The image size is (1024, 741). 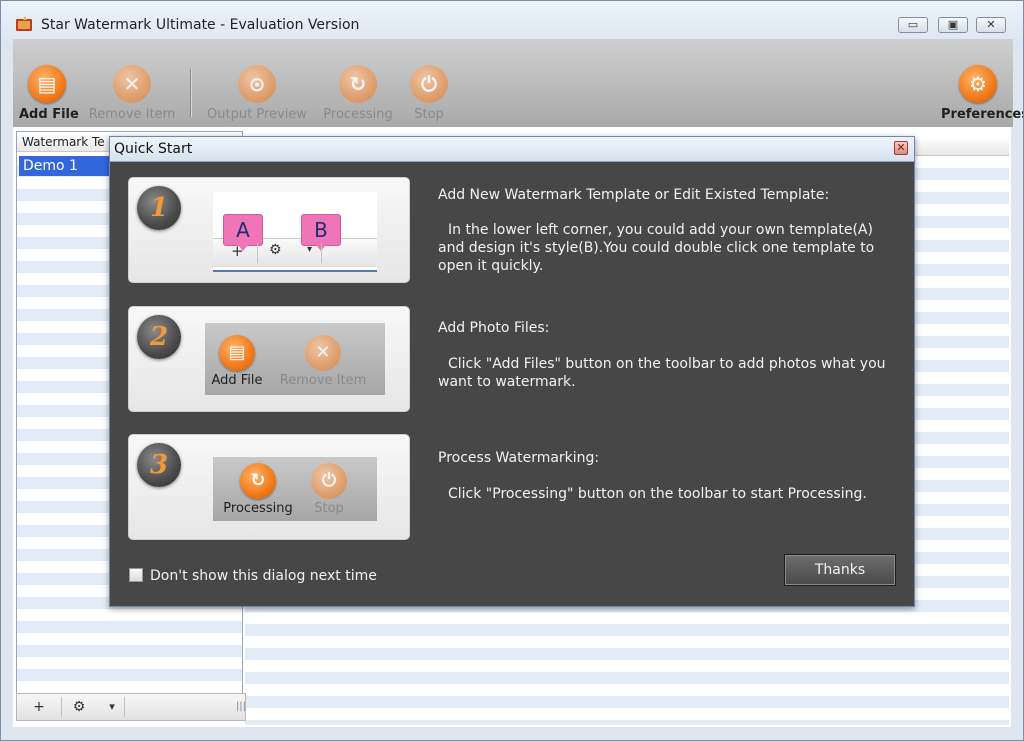 I want to click on illustration-remove-item: ✕ Remove Item, so click(x=323, y=361).